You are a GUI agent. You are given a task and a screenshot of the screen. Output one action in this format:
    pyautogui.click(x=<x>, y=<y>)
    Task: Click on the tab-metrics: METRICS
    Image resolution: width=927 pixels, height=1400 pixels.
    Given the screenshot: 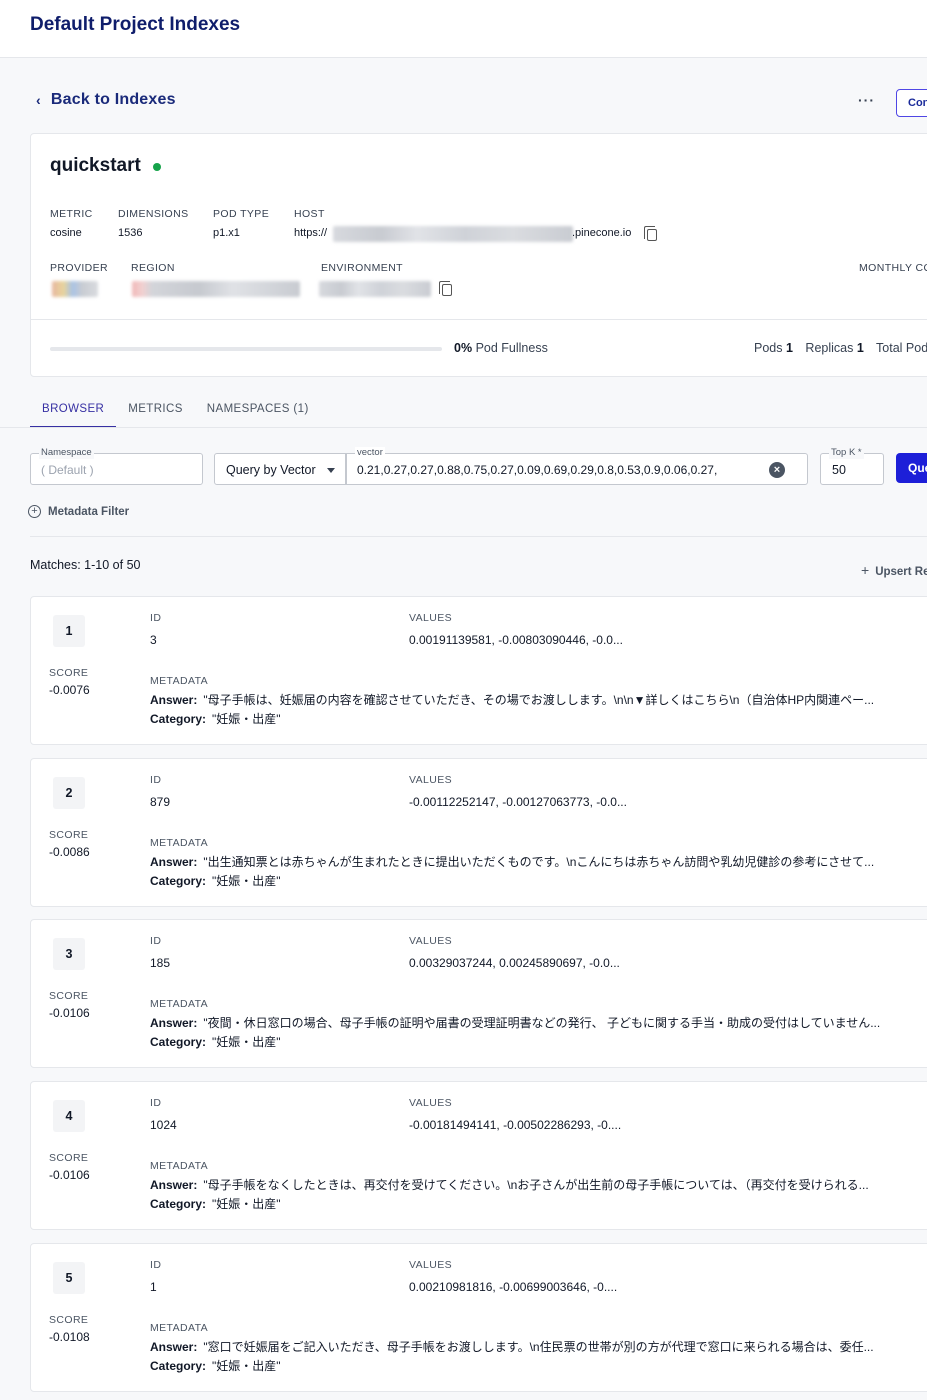 What is the action you would take?
    pyautogui.click(x=155, y=411)
    